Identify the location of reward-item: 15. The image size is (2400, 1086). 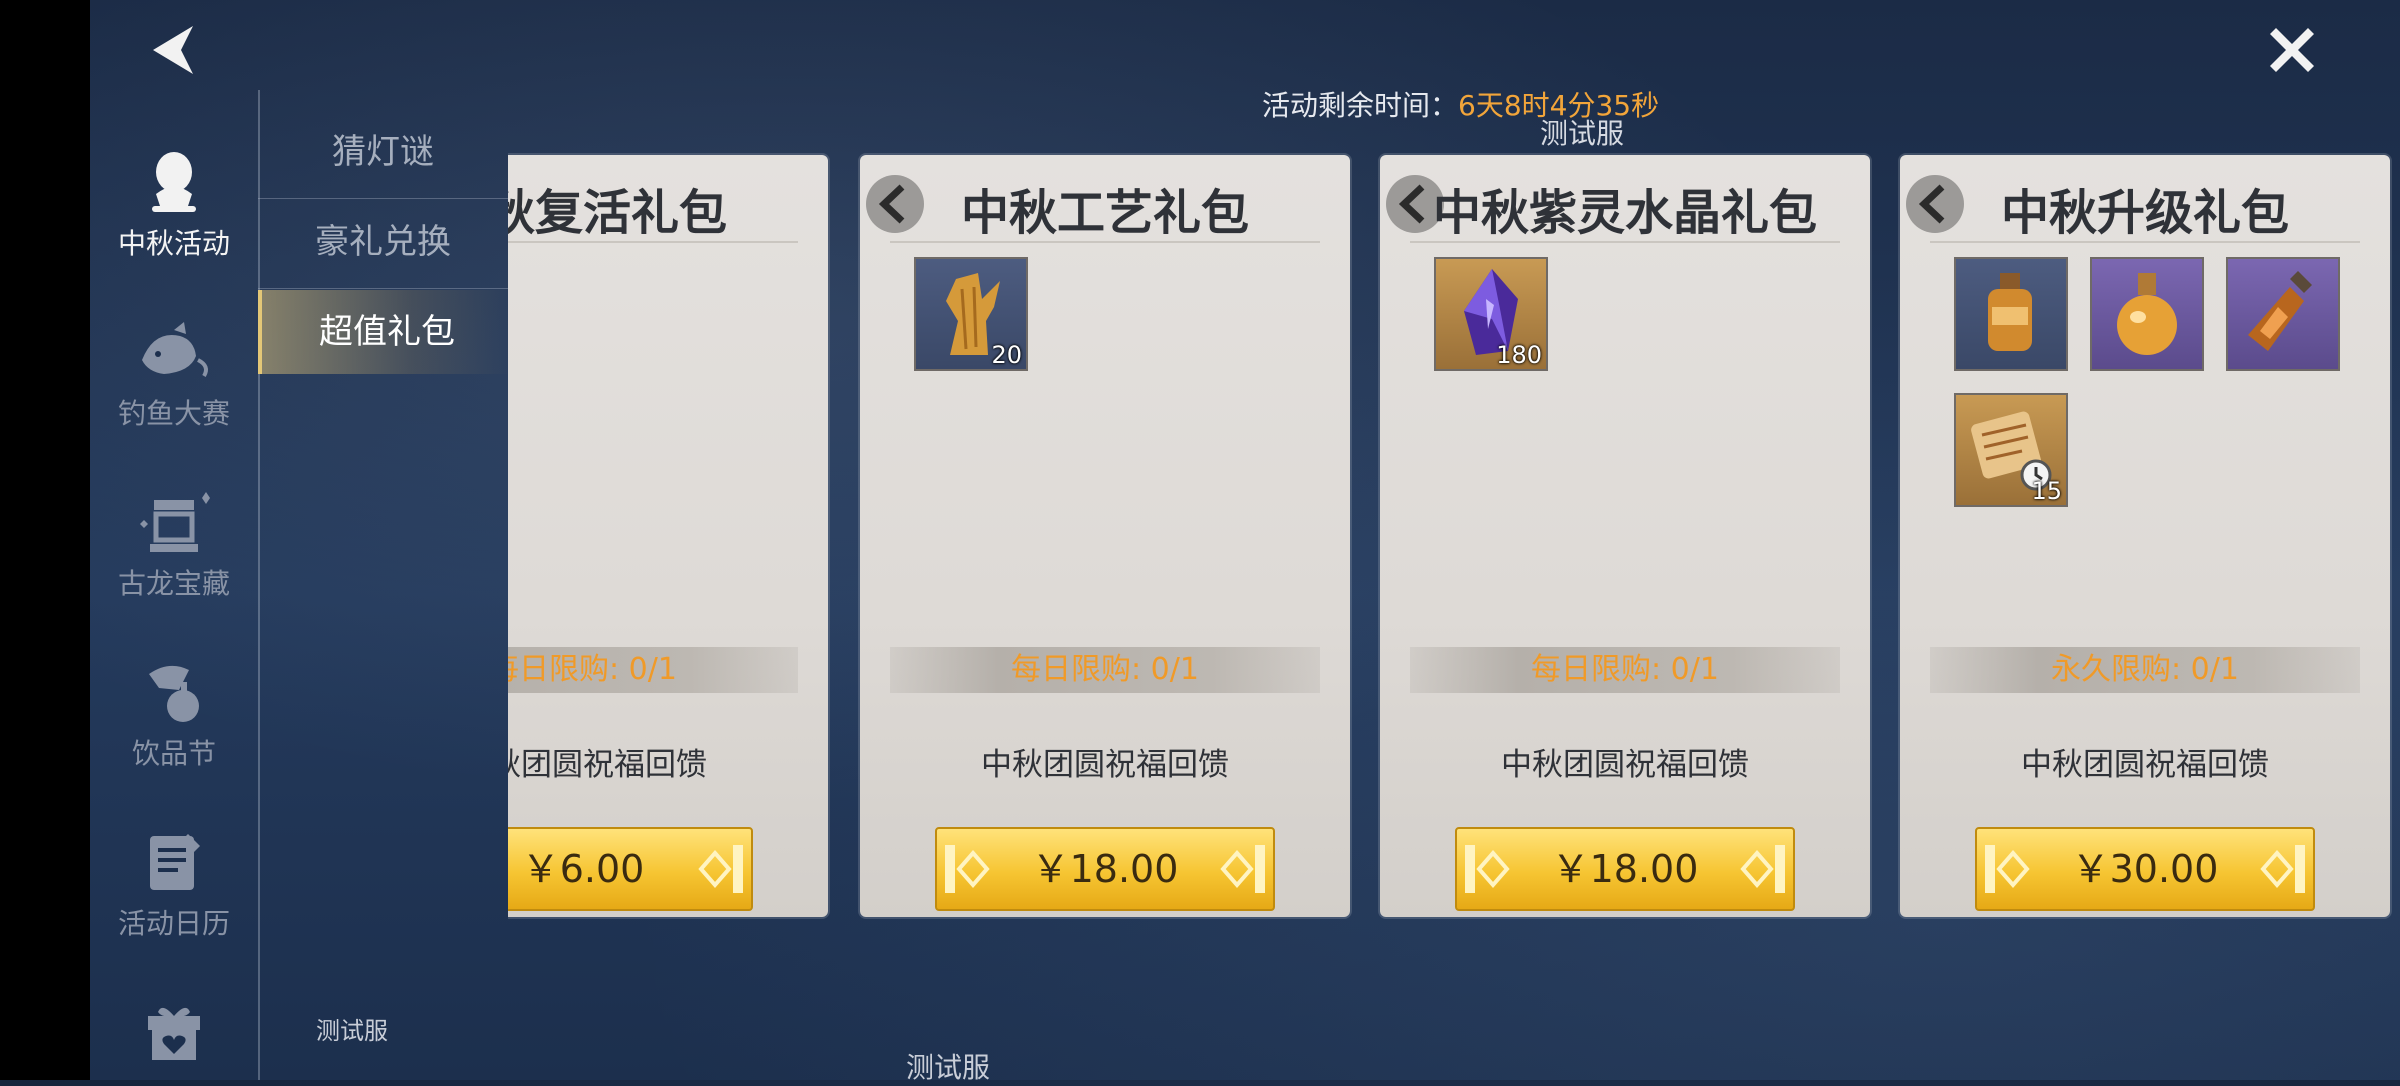
(2011, 450).